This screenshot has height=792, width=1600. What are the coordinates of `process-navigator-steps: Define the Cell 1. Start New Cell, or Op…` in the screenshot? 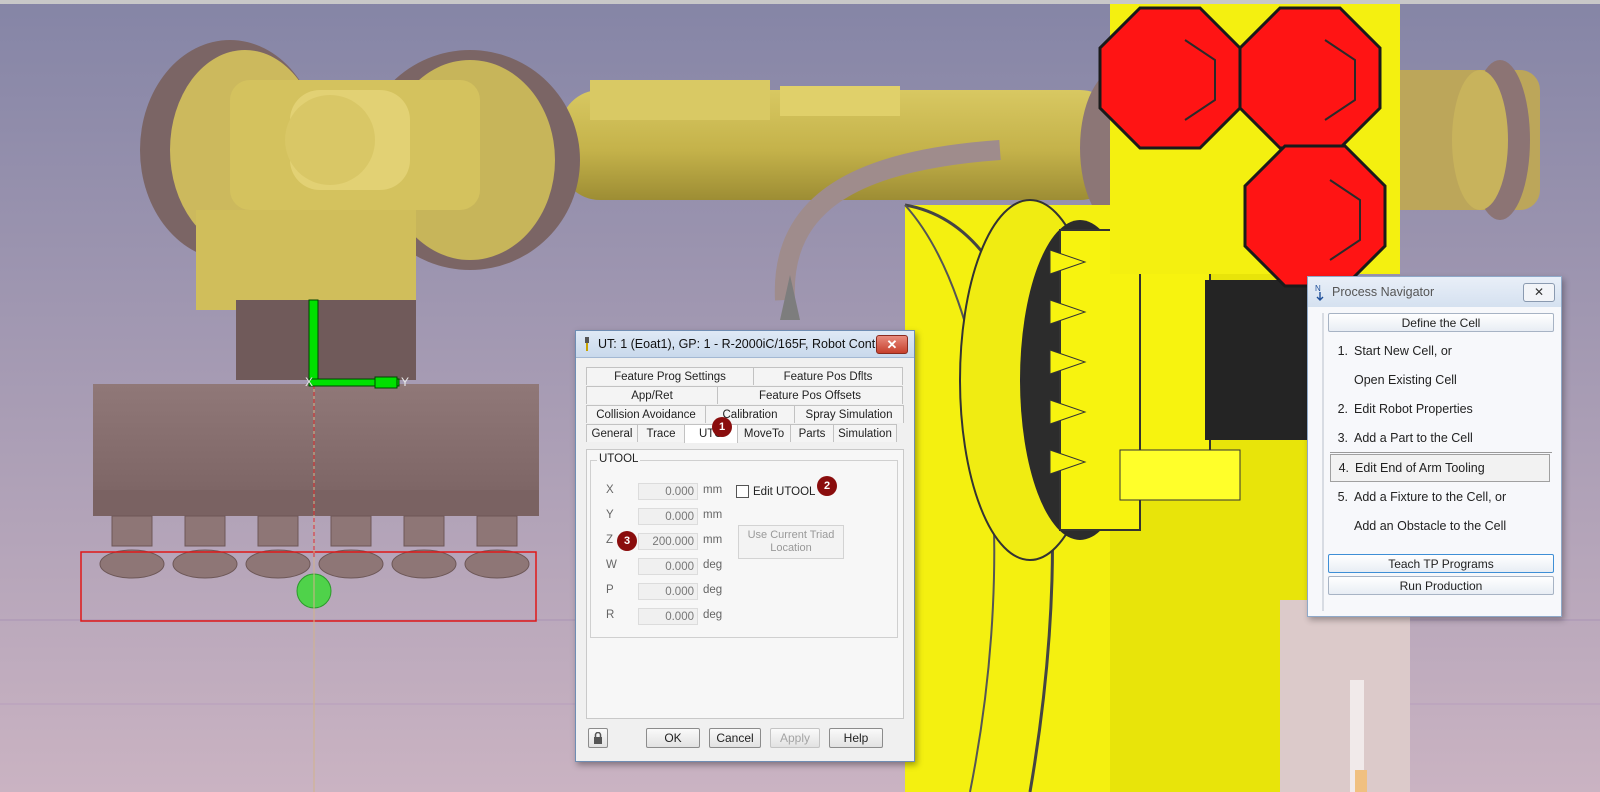 It's located at (1438, 462).